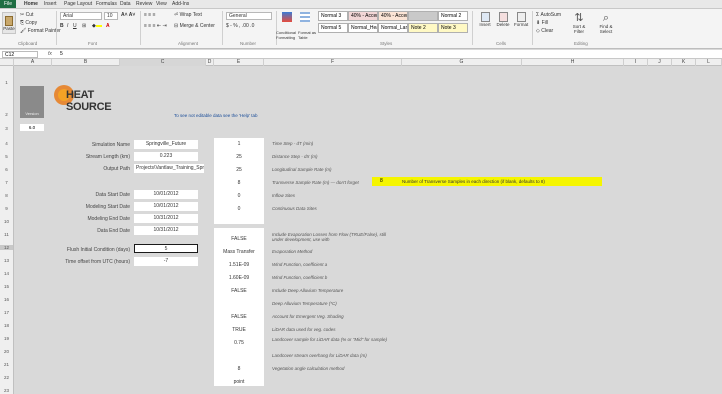 This screenshot has height=394, width=722. What do you see at coordinates (97, 26) in the screenshot?
I see `fill-color-button: ◆` at bounding box center [97, 26].